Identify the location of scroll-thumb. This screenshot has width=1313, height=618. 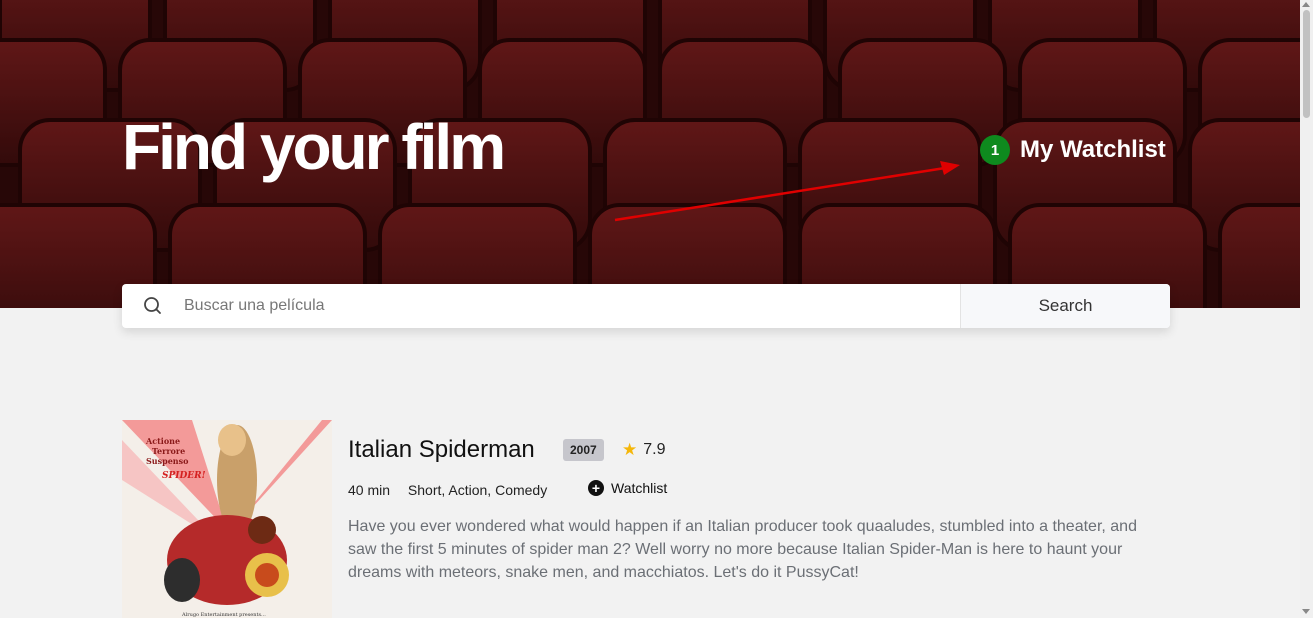
(1306, 64).